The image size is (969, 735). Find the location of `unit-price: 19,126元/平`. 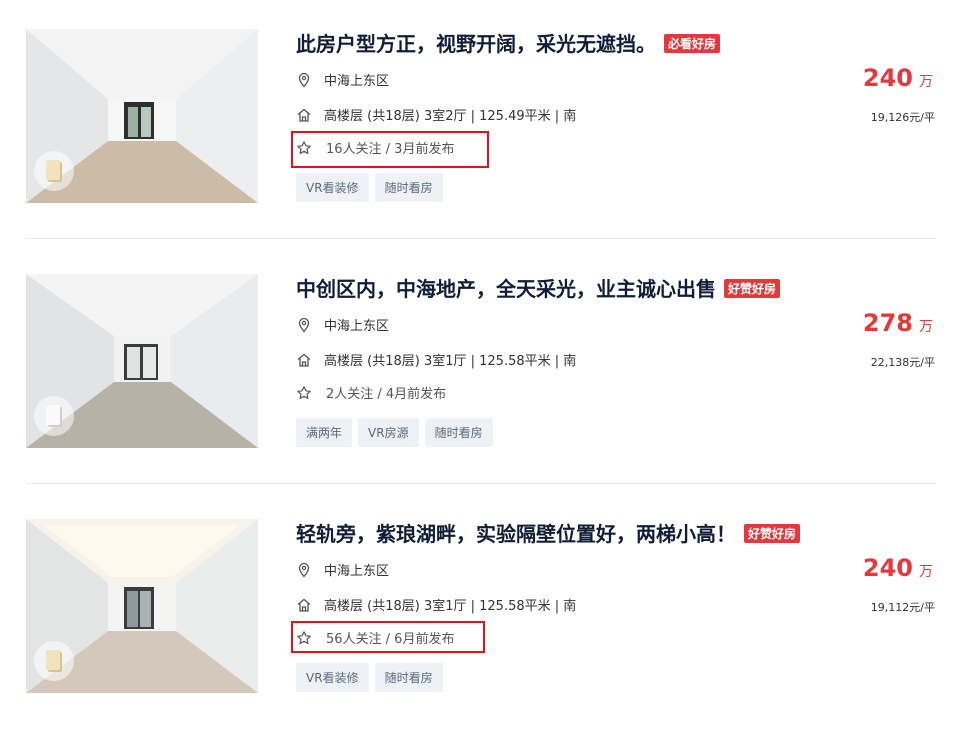

unit-price: 19,126元/平 is located at coordinates (902, 117).